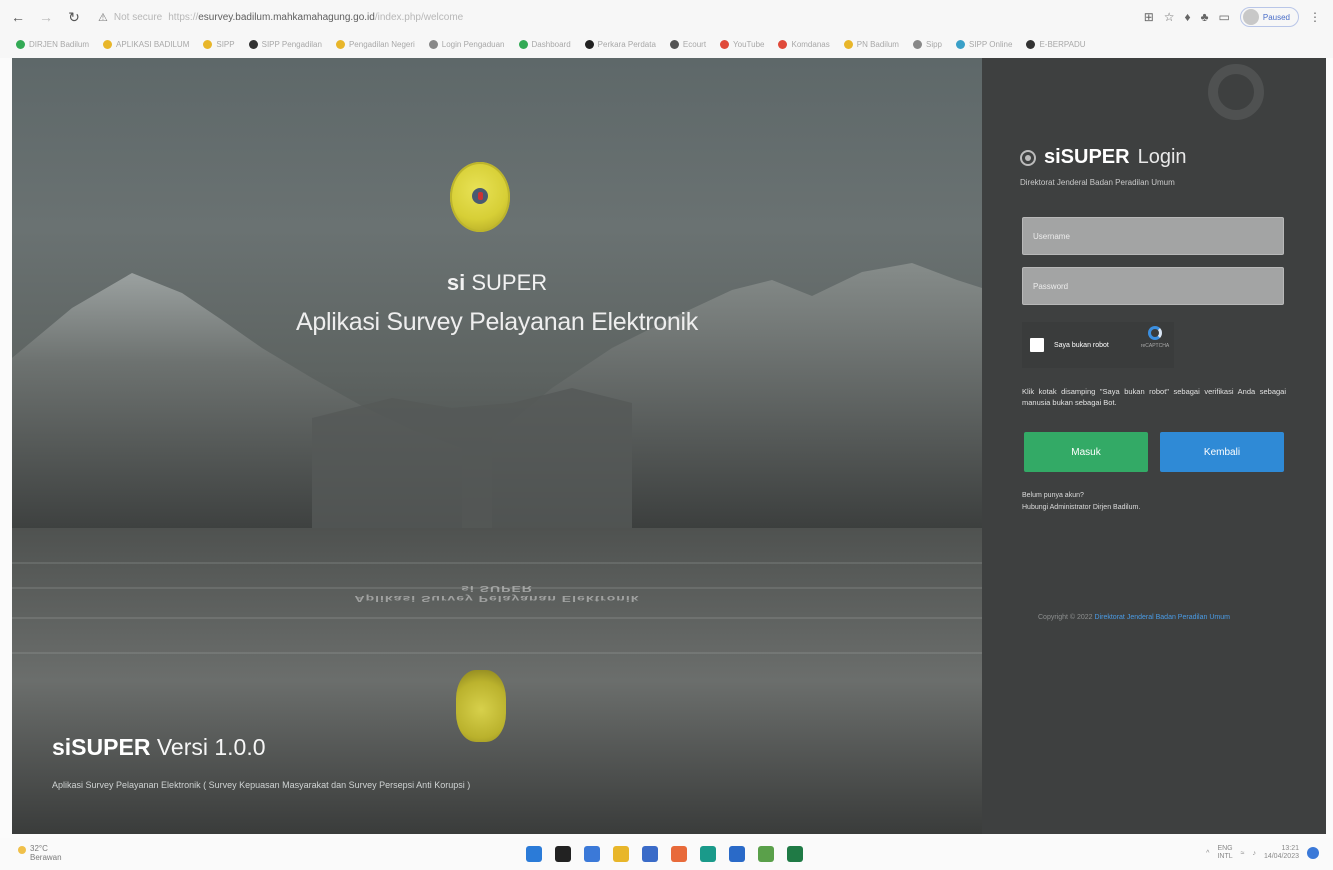 This screenshot has height=870, width=1333. I want to click on copyright-org-link: Direktorat Jenderal Badan Peradilan Umum, so click(1162, 617).